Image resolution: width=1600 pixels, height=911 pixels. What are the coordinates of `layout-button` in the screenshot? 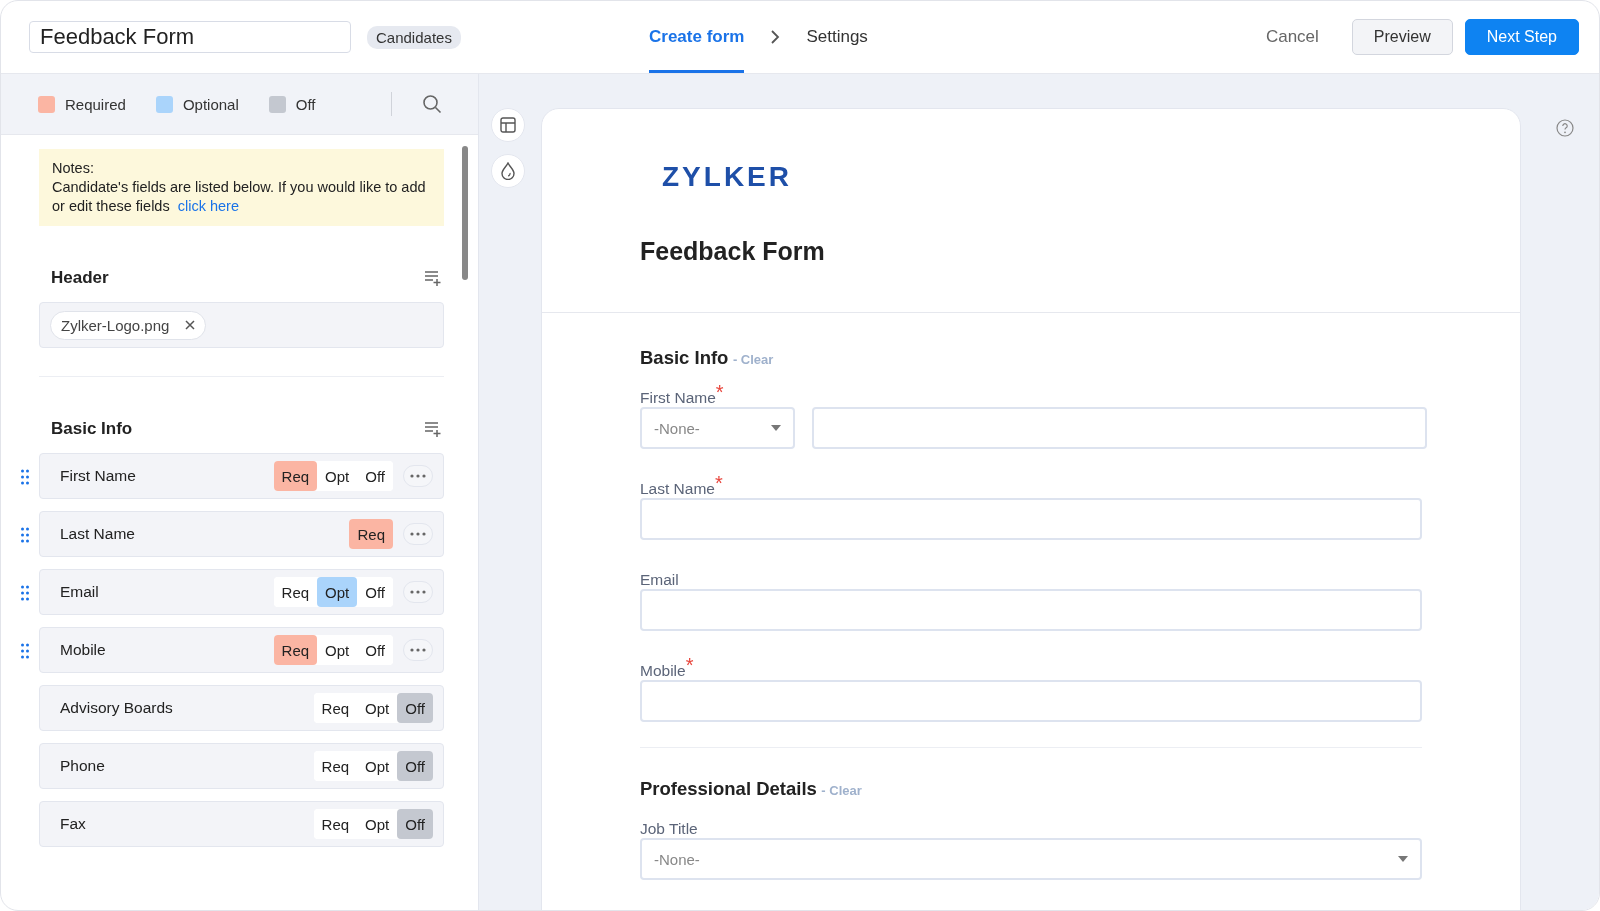 It's located at (508, 125).